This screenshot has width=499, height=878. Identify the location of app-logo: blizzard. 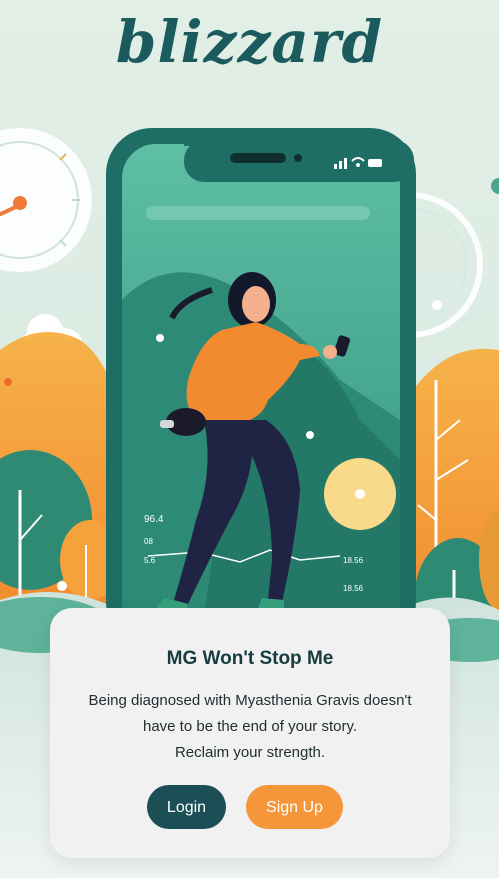
(249, 42).